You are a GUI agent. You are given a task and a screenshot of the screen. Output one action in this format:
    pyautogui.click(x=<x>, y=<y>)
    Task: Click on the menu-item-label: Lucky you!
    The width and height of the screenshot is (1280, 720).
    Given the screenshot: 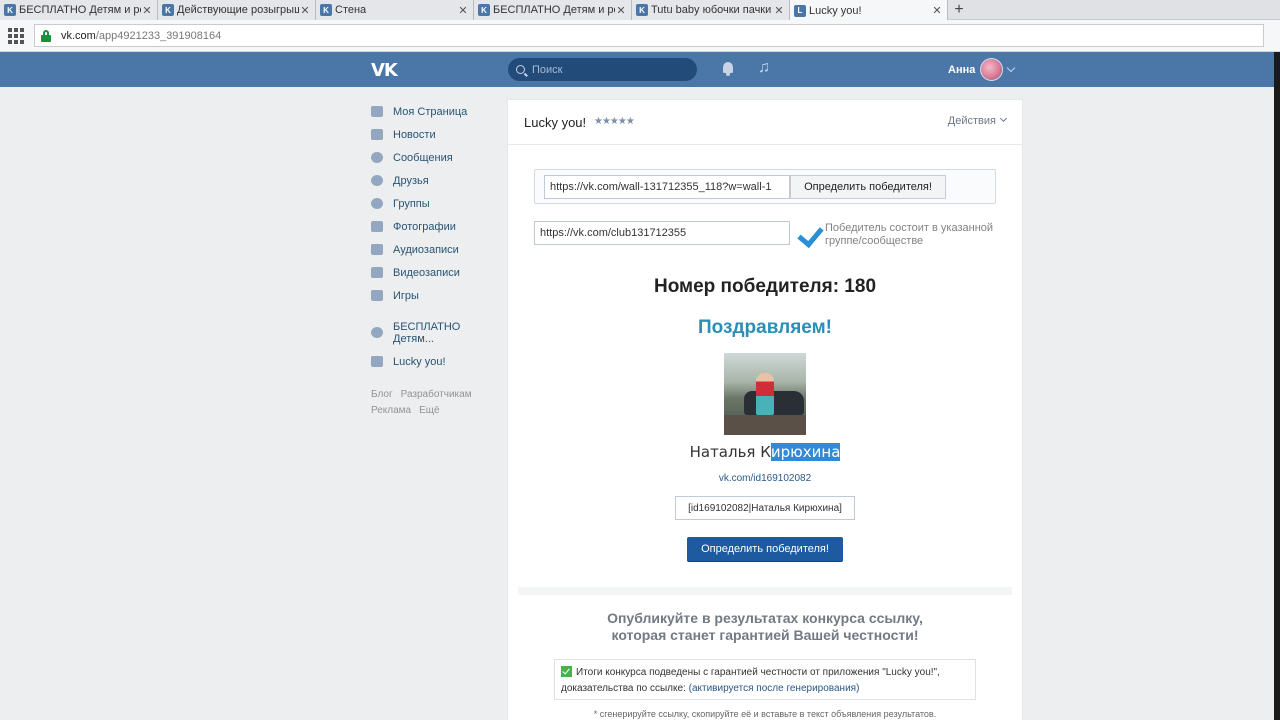 What is the action you would take?
    pyautogui.click(x=419, y=361)
    